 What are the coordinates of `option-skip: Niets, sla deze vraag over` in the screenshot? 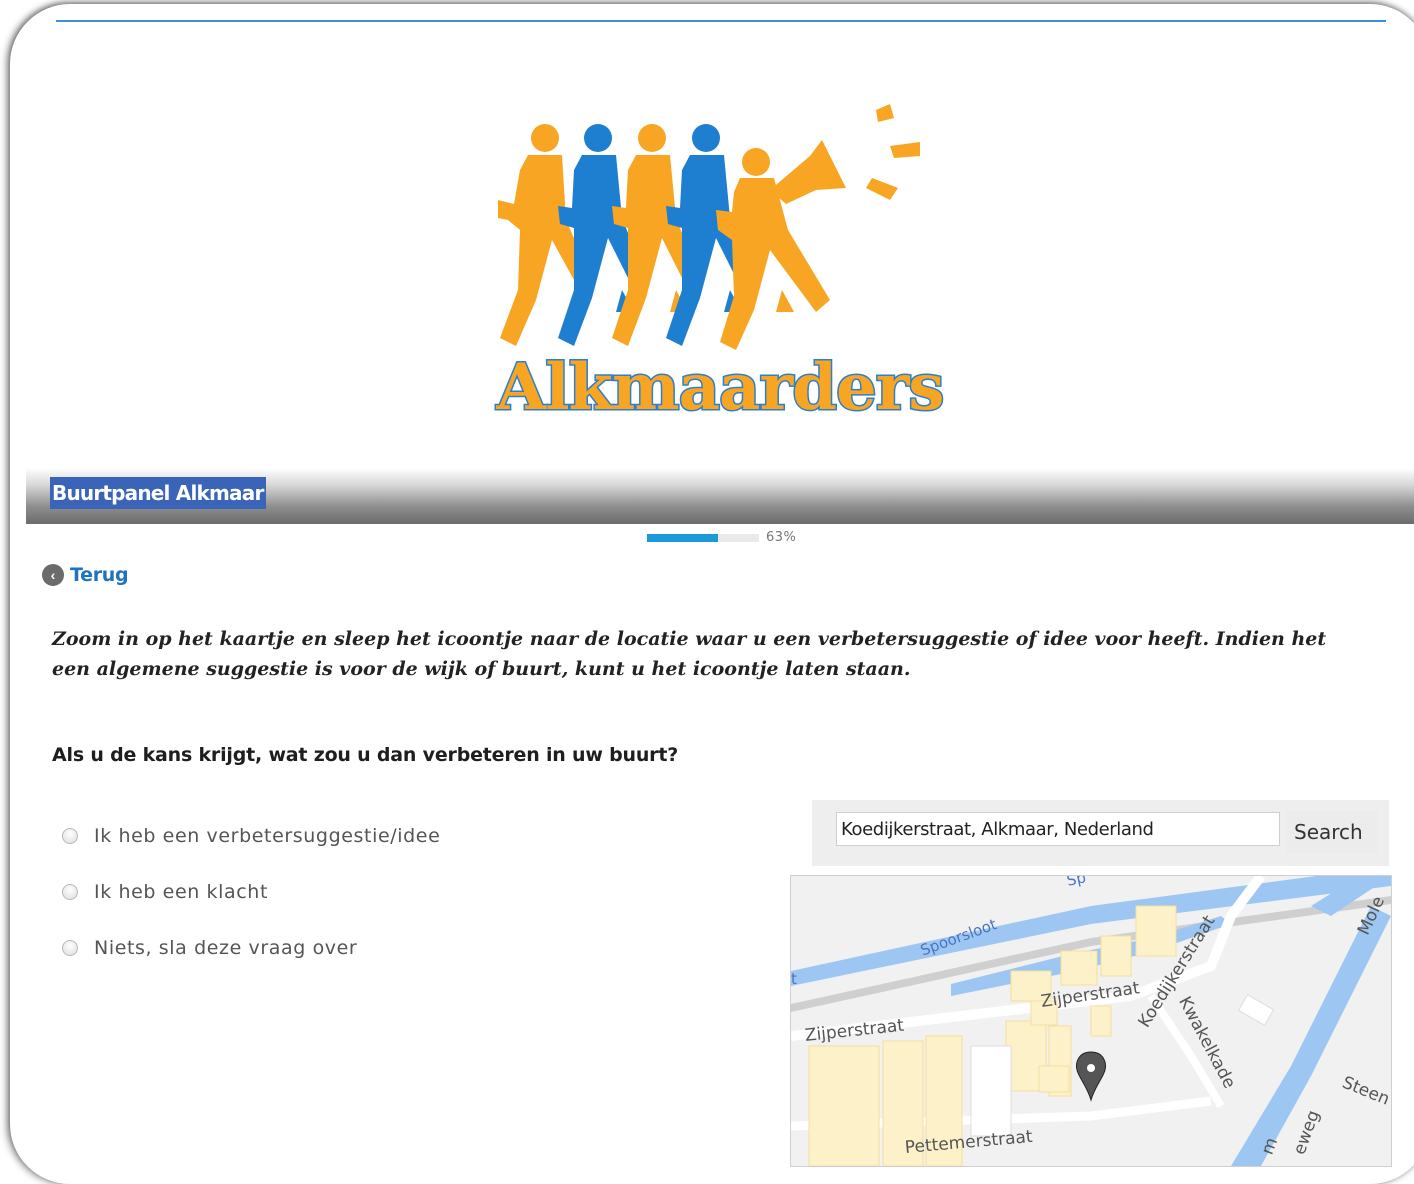 It's located at (251, 948).